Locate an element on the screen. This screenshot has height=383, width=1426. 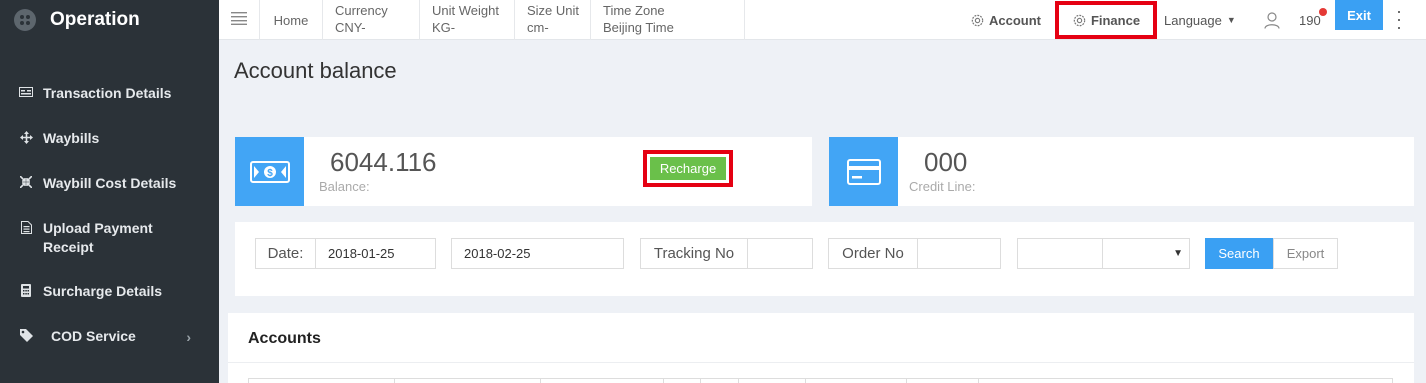
user-menu is located at coordinates (1272, 20).